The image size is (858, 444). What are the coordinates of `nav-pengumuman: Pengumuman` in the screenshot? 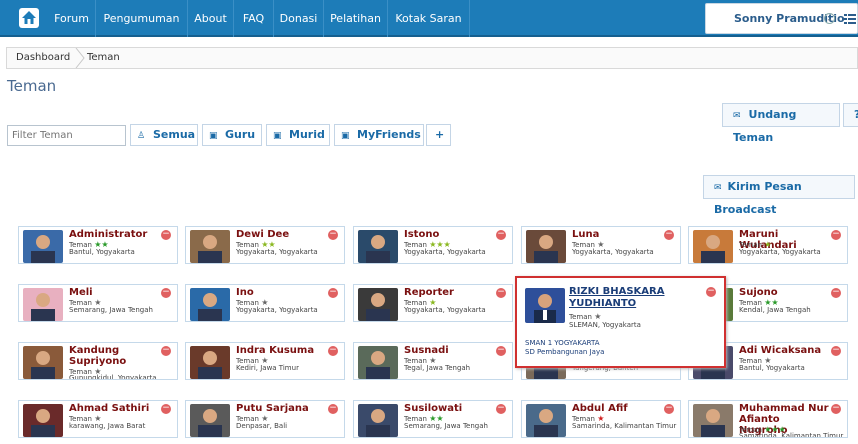 It's located at (142, 18).